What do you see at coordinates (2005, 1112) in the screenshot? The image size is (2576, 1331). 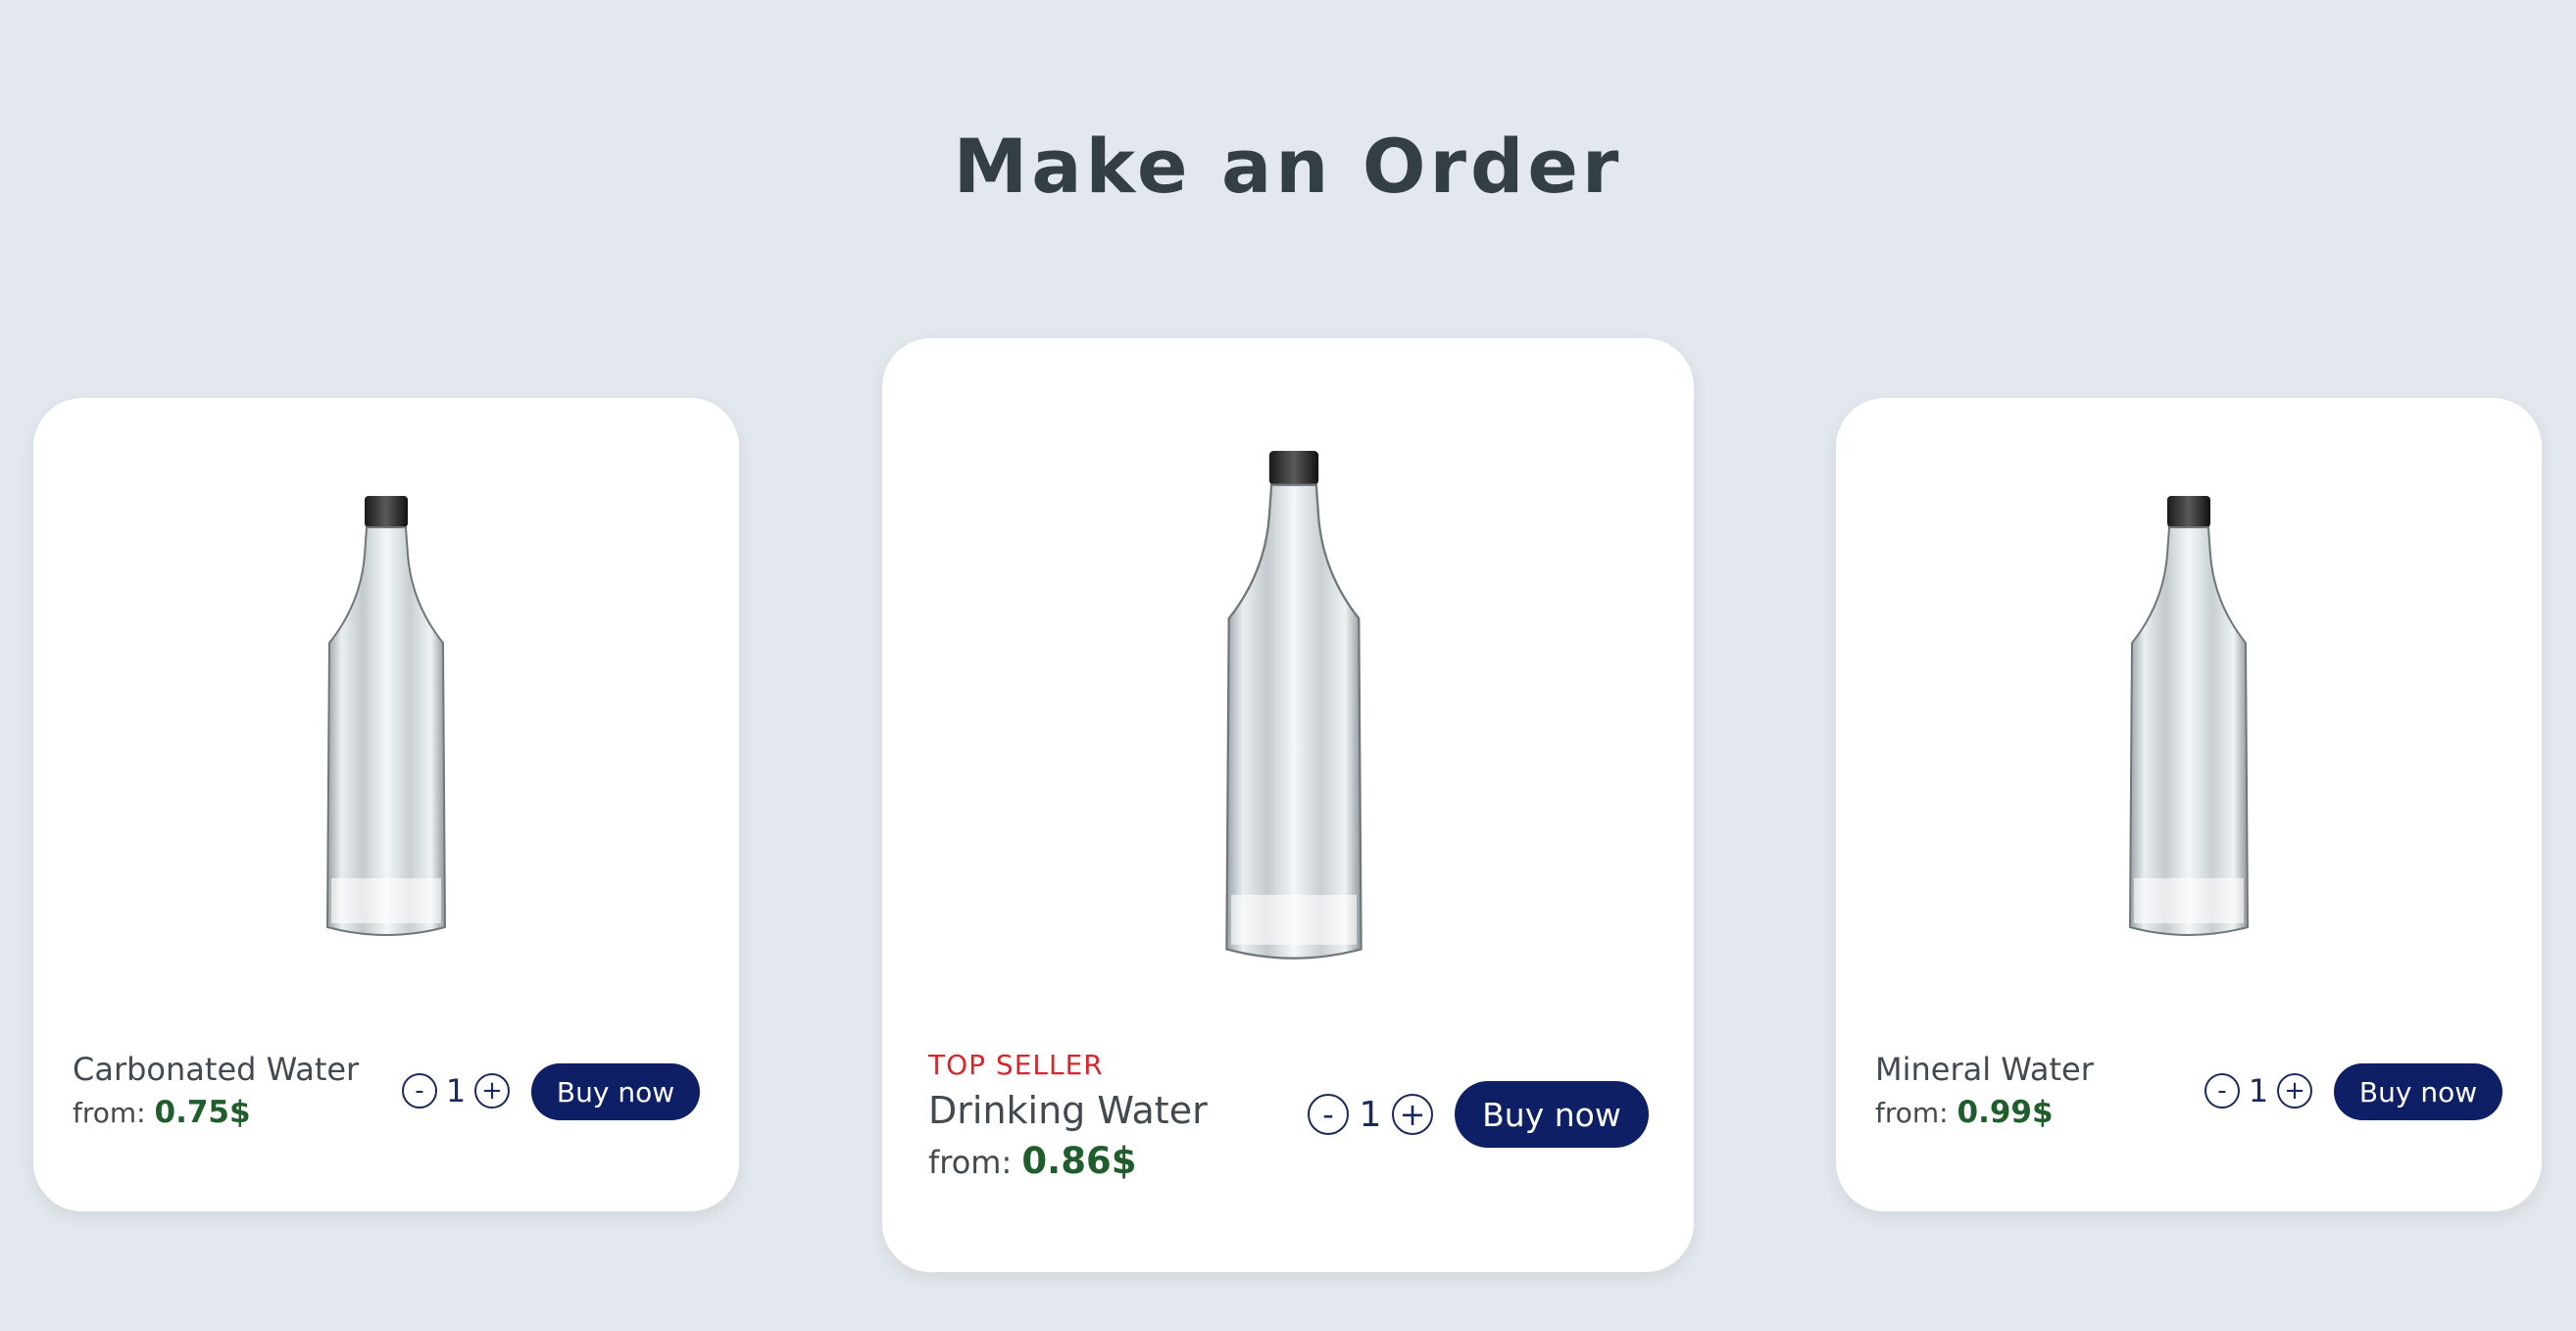 I see `price-value: 0.99$` at bounding box center [2005, 1112].